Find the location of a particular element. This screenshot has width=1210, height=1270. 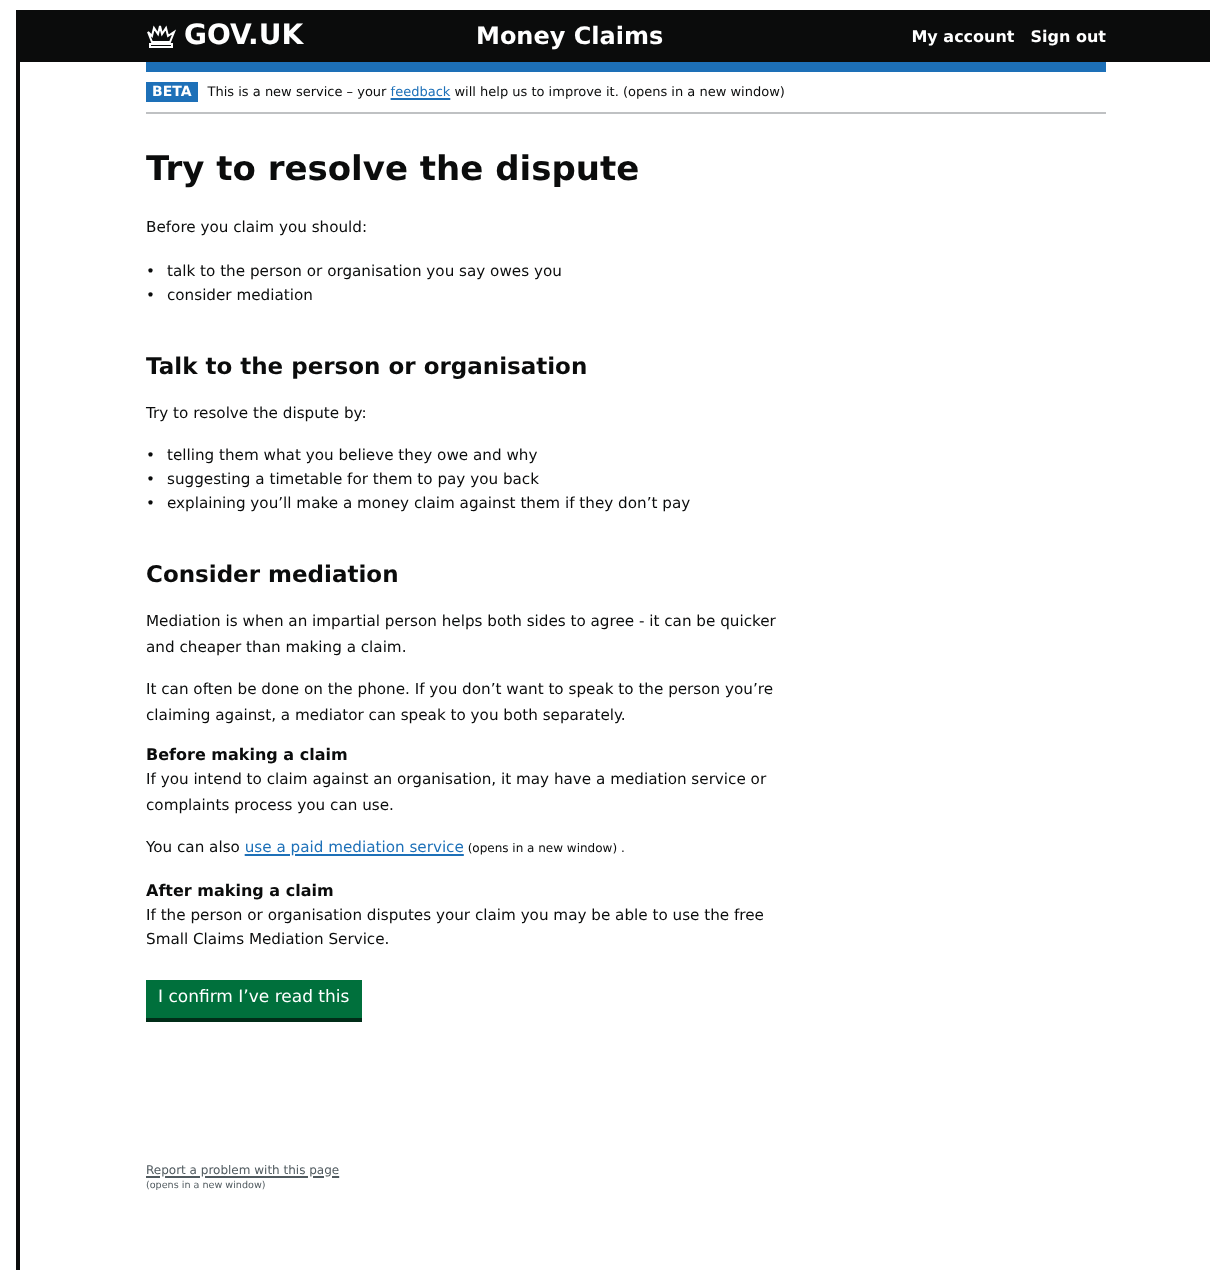

logo-text: GOV.UK is located at coordinates (244, 36).